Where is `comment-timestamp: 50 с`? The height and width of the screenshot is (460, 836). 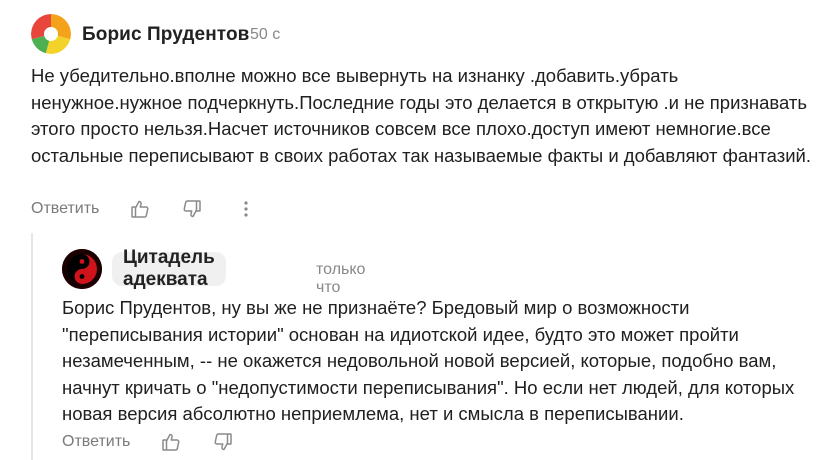 comment-timestamp: 50 с is located at coordinates (265, 34).